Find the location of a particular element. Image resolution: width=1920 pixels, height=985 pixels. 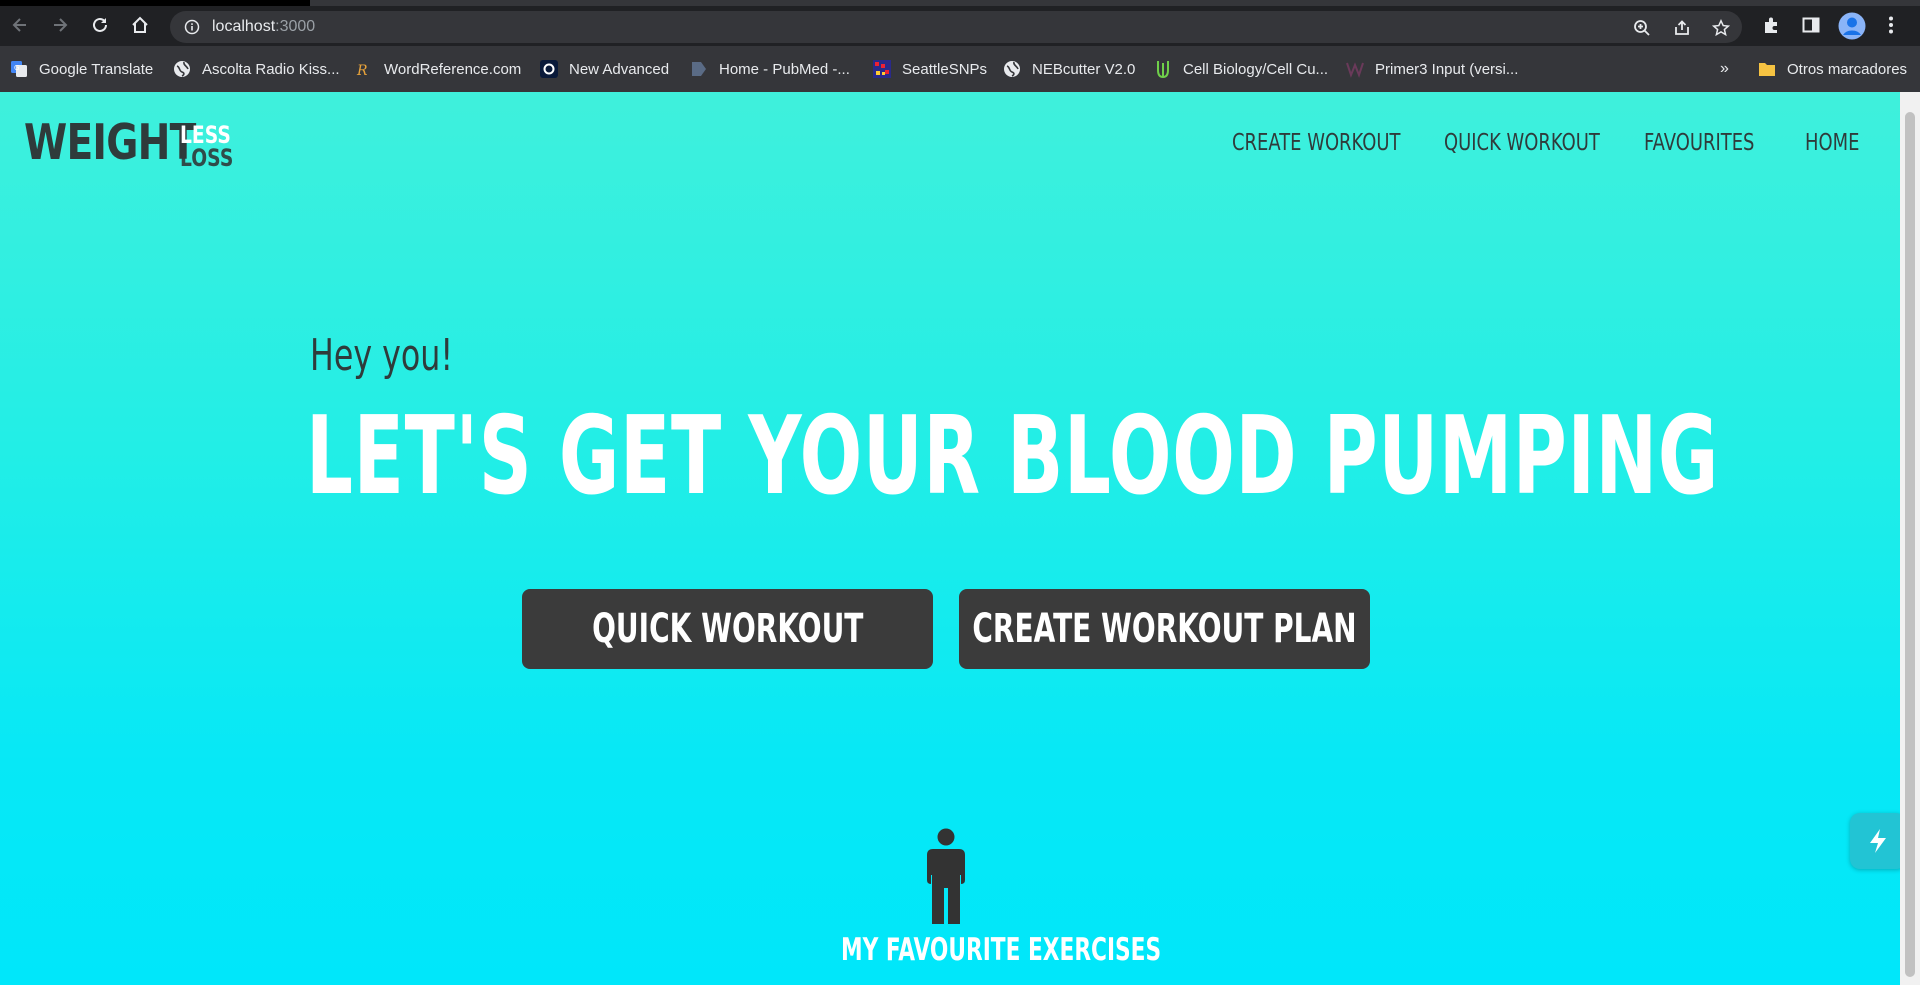

overflow-chevron-icon: » is located at coordinates (1724, 68).